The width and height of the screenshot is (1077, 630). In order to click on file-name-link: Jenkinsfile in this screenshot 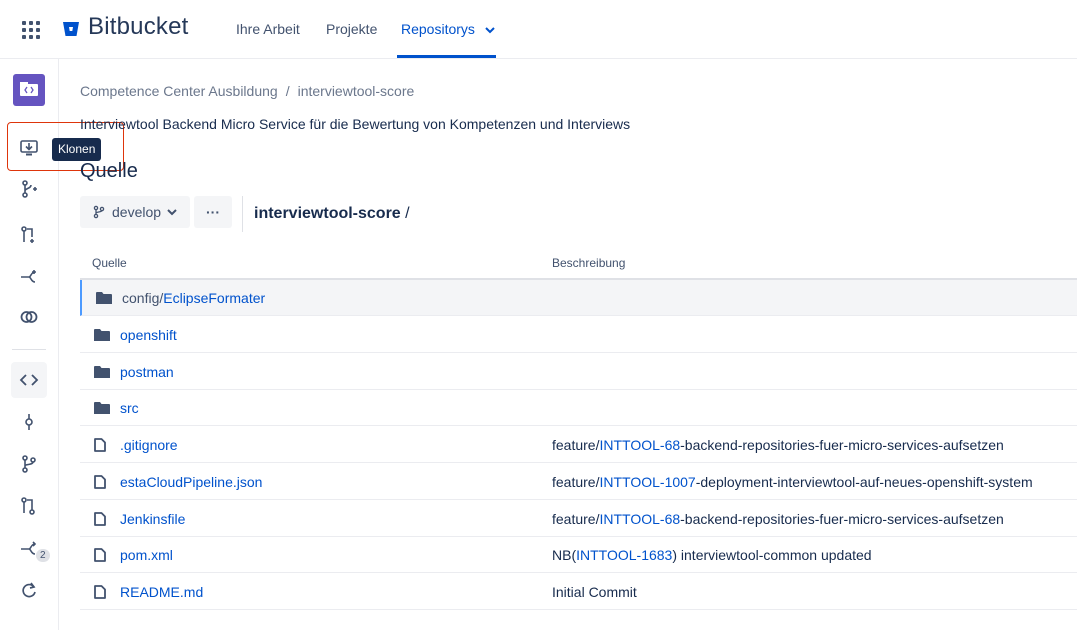, I will do `click(152, 519)`.